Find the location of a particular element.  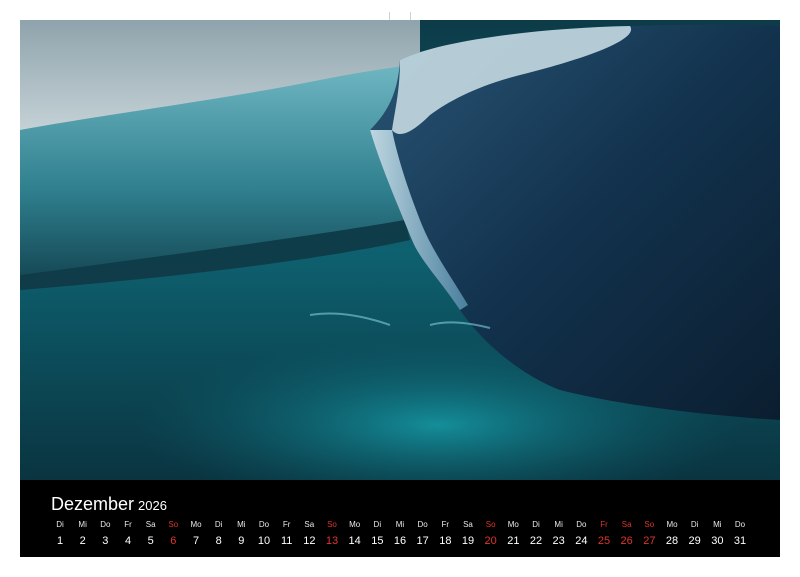

day-number: 10 is located at coordinates (264, 541).